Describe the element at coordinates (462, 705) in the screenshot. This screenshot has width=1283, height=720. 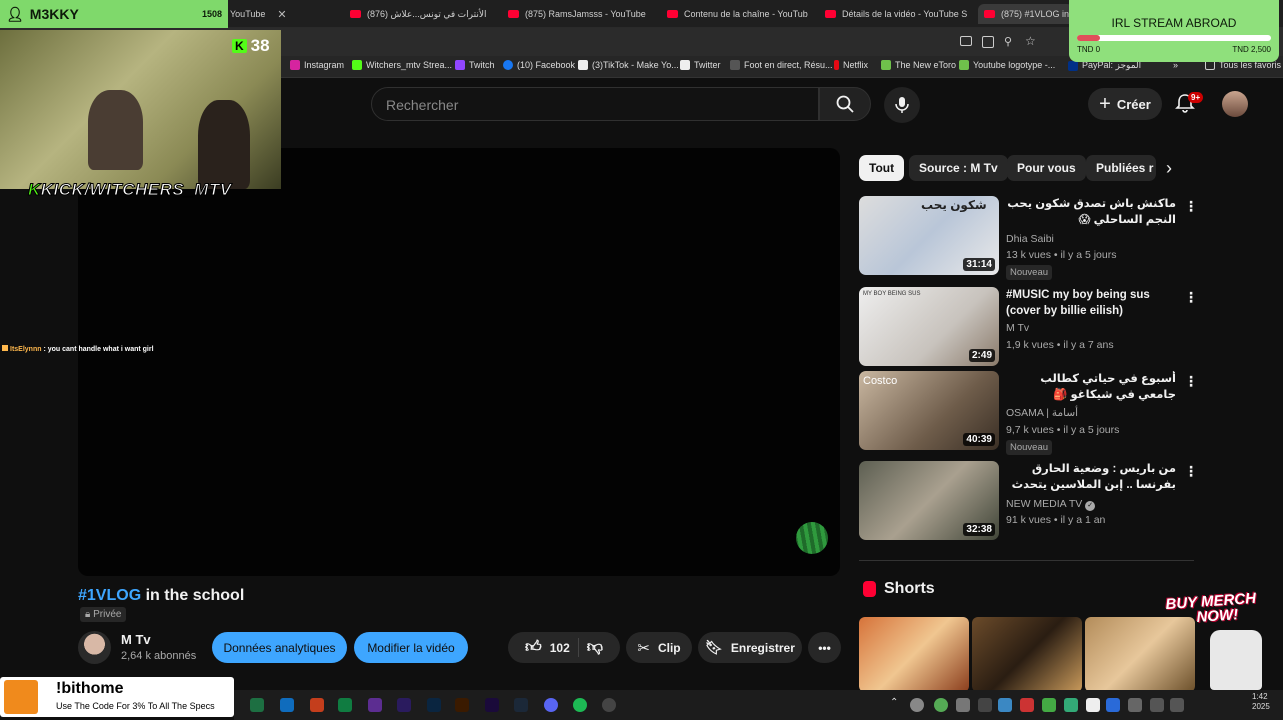
I see `illustrator-icon` at that location.